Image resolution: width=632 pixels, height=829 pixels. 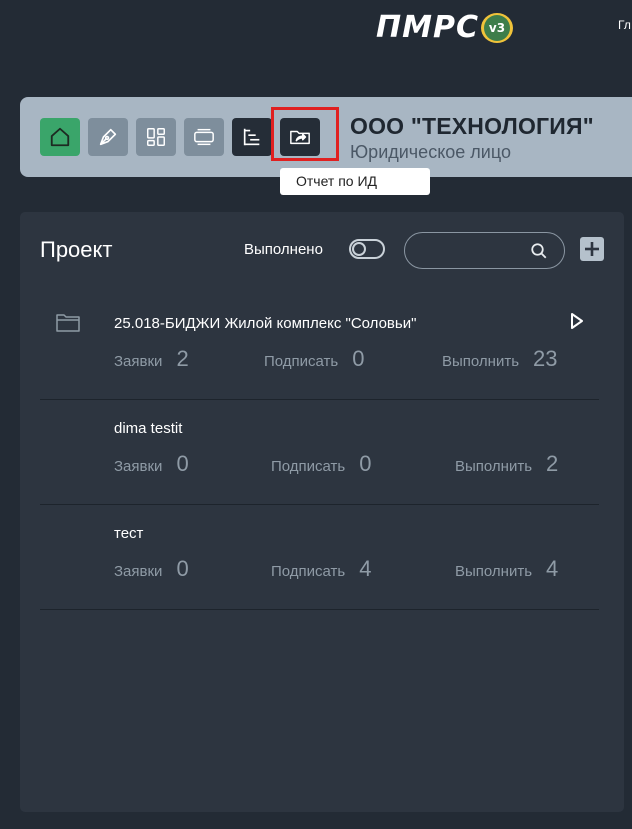 What do you see at coordinates (367, 249) in the screenshot?
I see `done-toggle` at bounding box center [367, 249].